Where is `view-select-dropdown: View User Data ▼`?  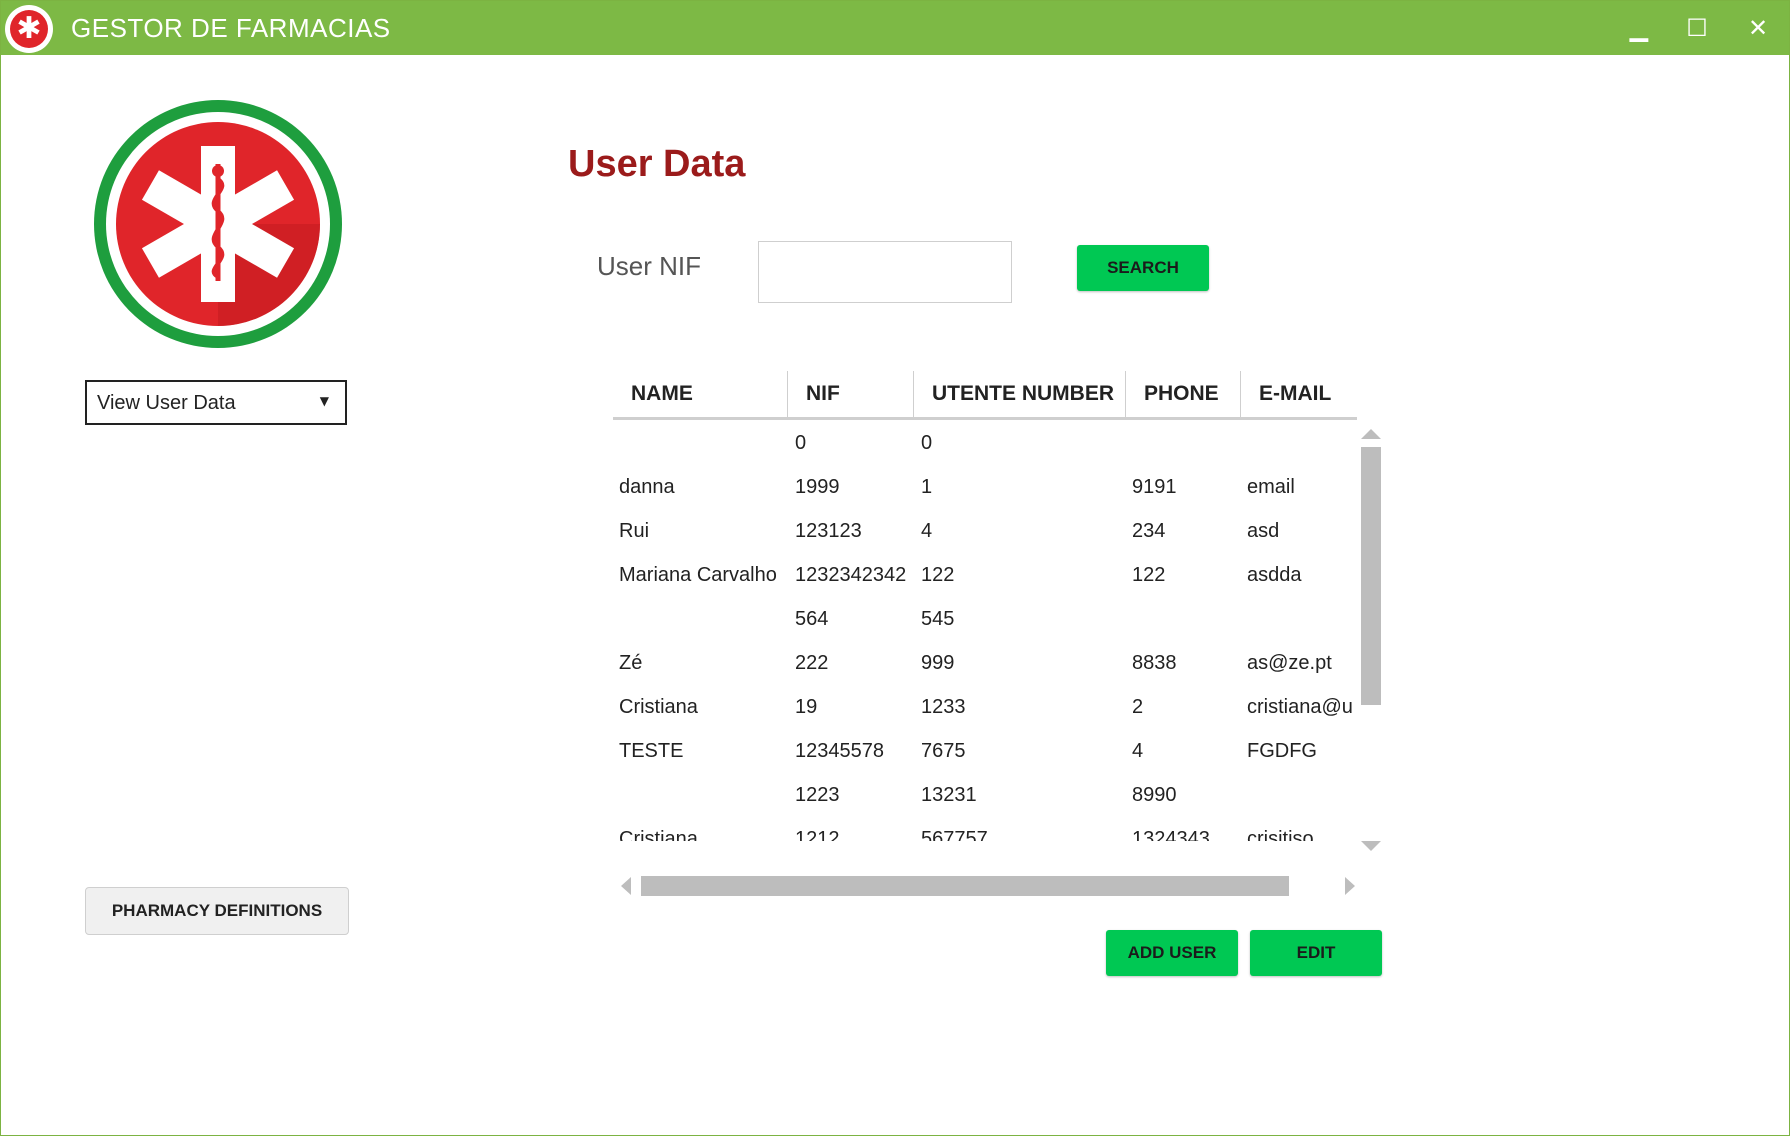
view-select-dropdown: View User Data ▼ is located at coordinates (216, 402).